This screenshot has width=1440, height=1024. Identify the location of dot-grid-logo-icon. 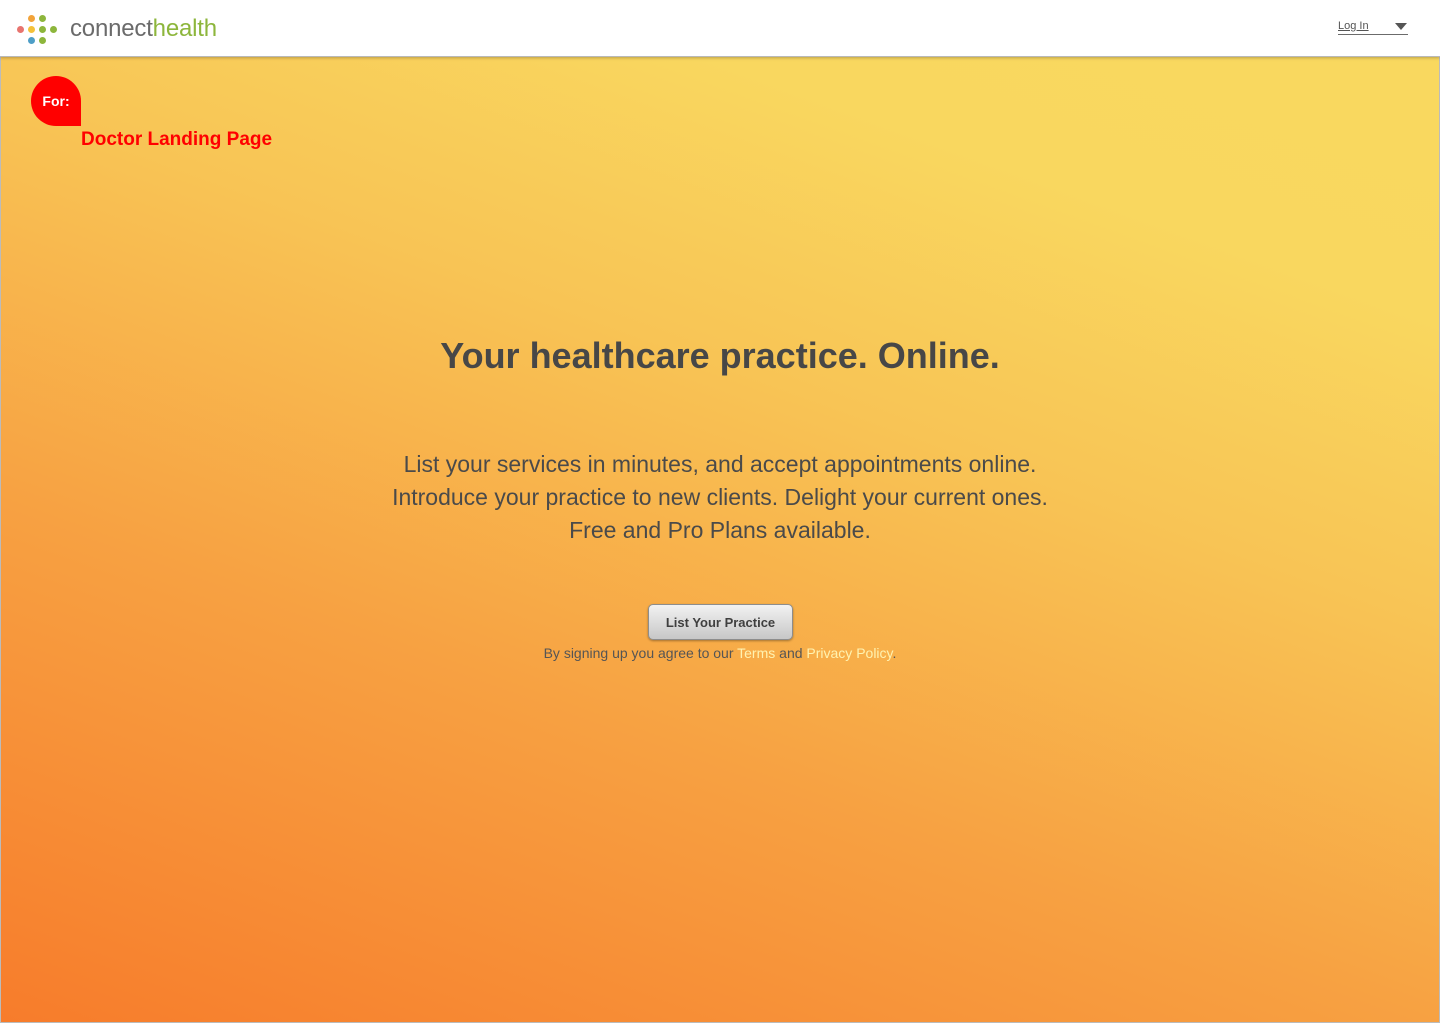
(39, 29).